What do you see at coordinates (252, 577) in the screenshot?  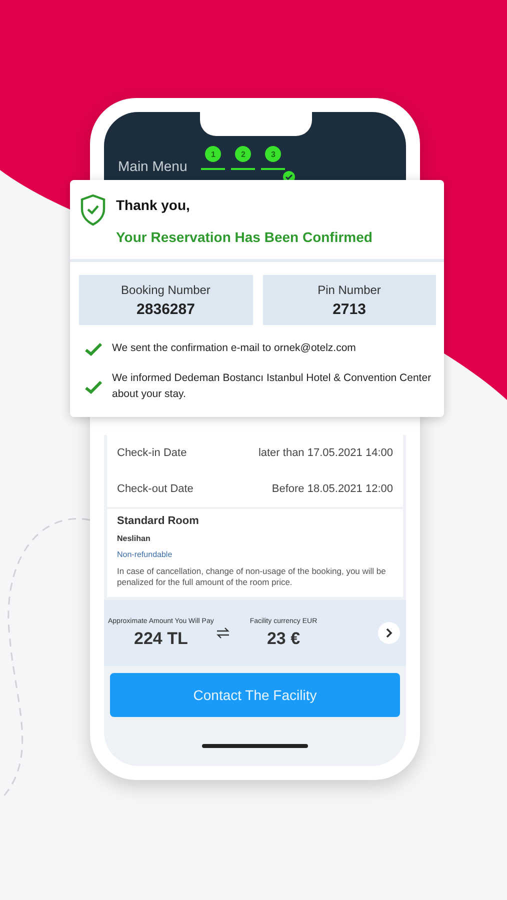 I see `cancellation-note: In case of cancellation, change of non-usage of the booking, you will be penalized for the full amount of the room price.` at bounding box center [252, 577].